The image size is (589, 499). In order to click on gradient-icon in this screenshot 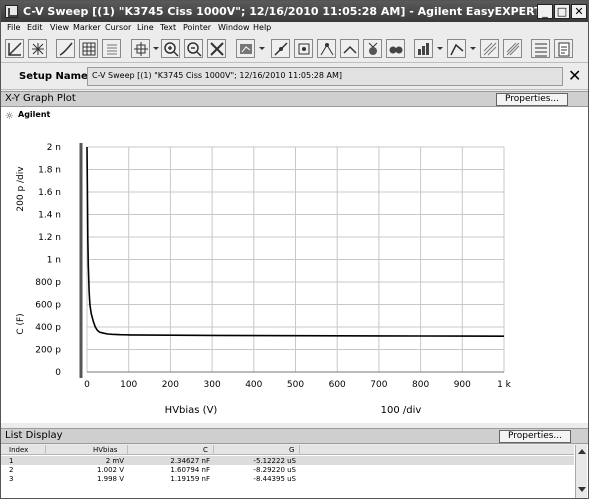, I will do `click(489, 48)`.